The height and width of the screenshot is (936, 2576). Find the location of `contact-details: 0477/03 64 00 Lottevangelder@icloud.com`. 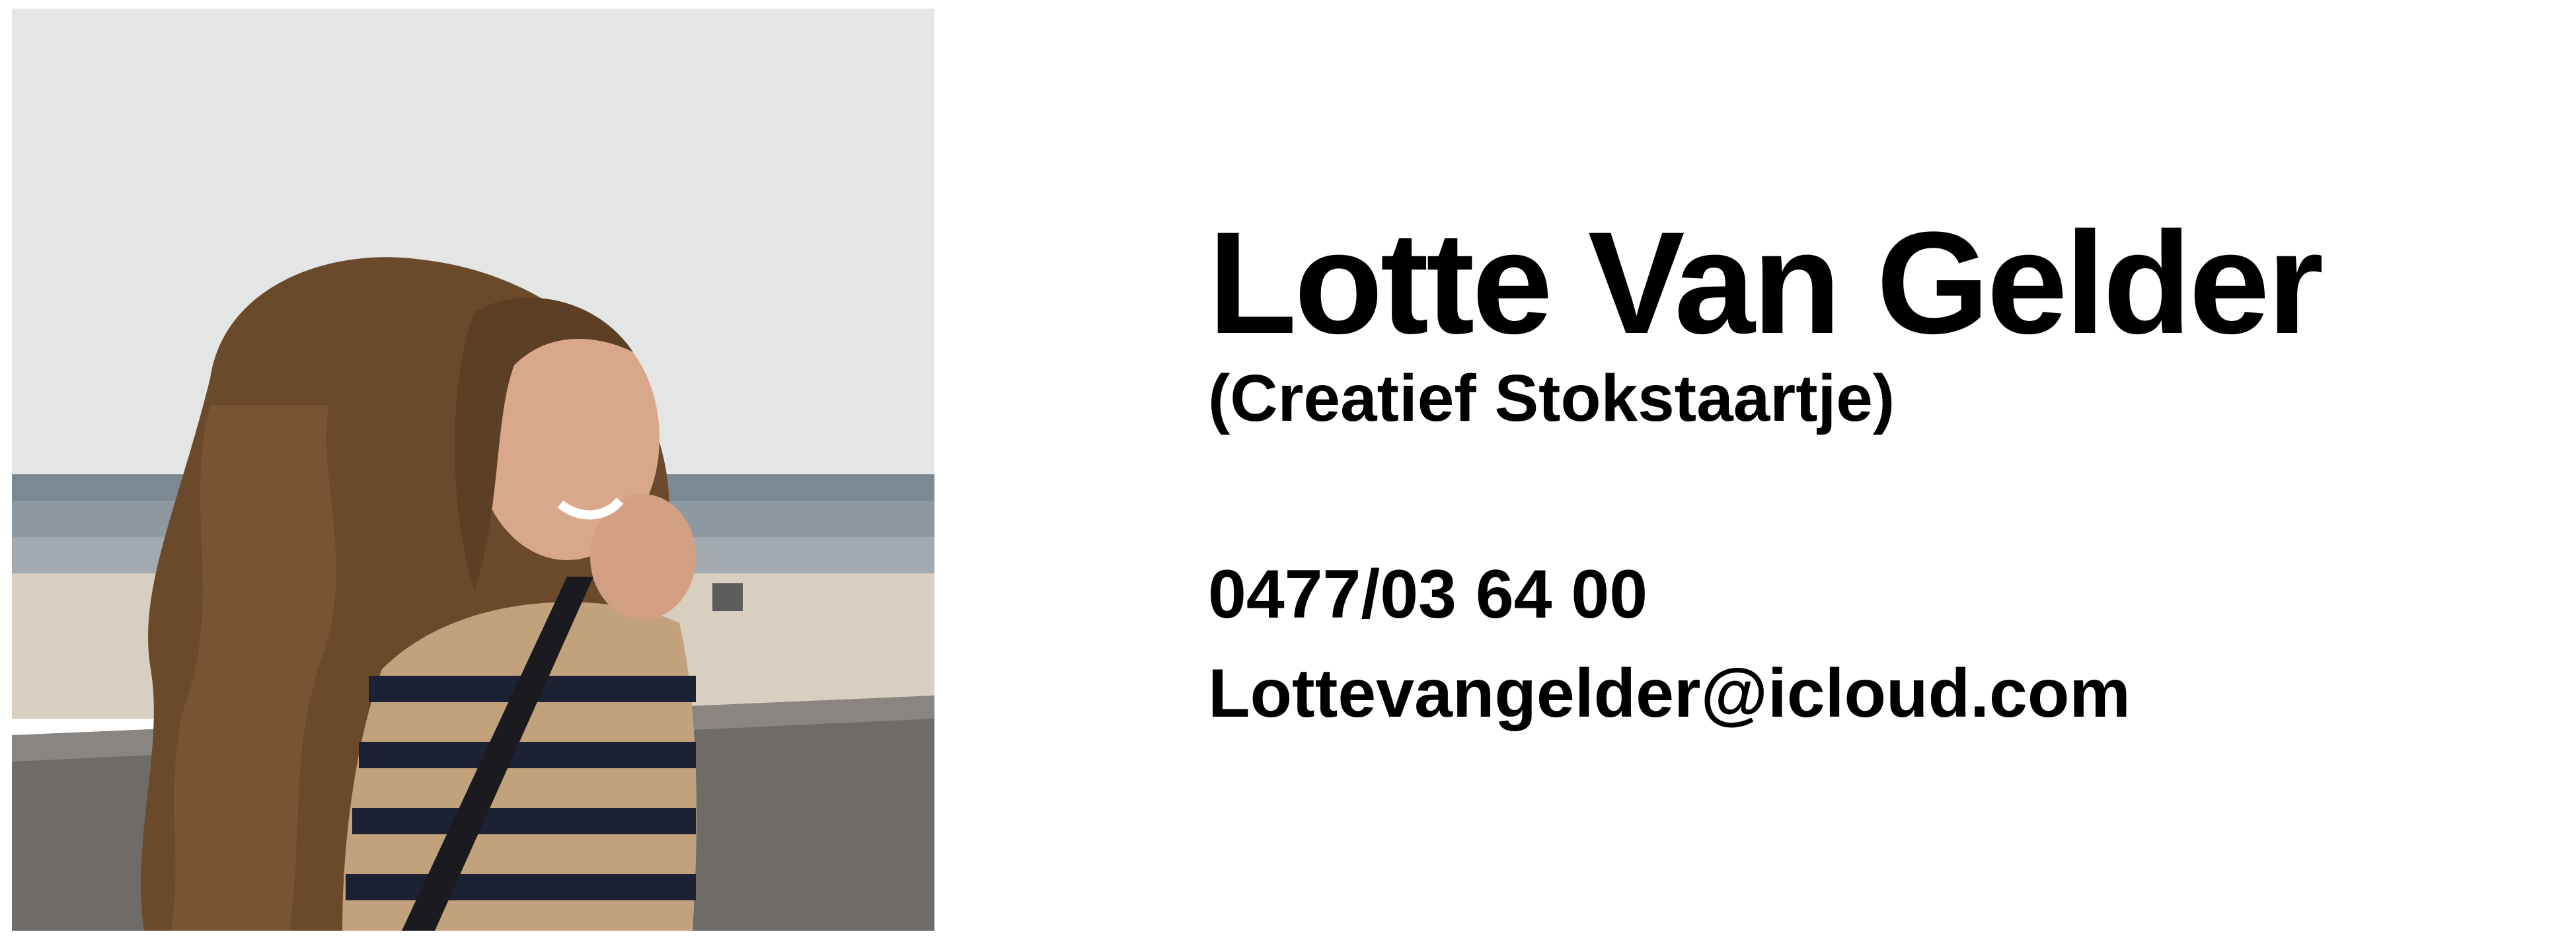

contact-details: 0477/03 64 00 Lottevangelder@icloud.com is located at coordinates (1836, 644).